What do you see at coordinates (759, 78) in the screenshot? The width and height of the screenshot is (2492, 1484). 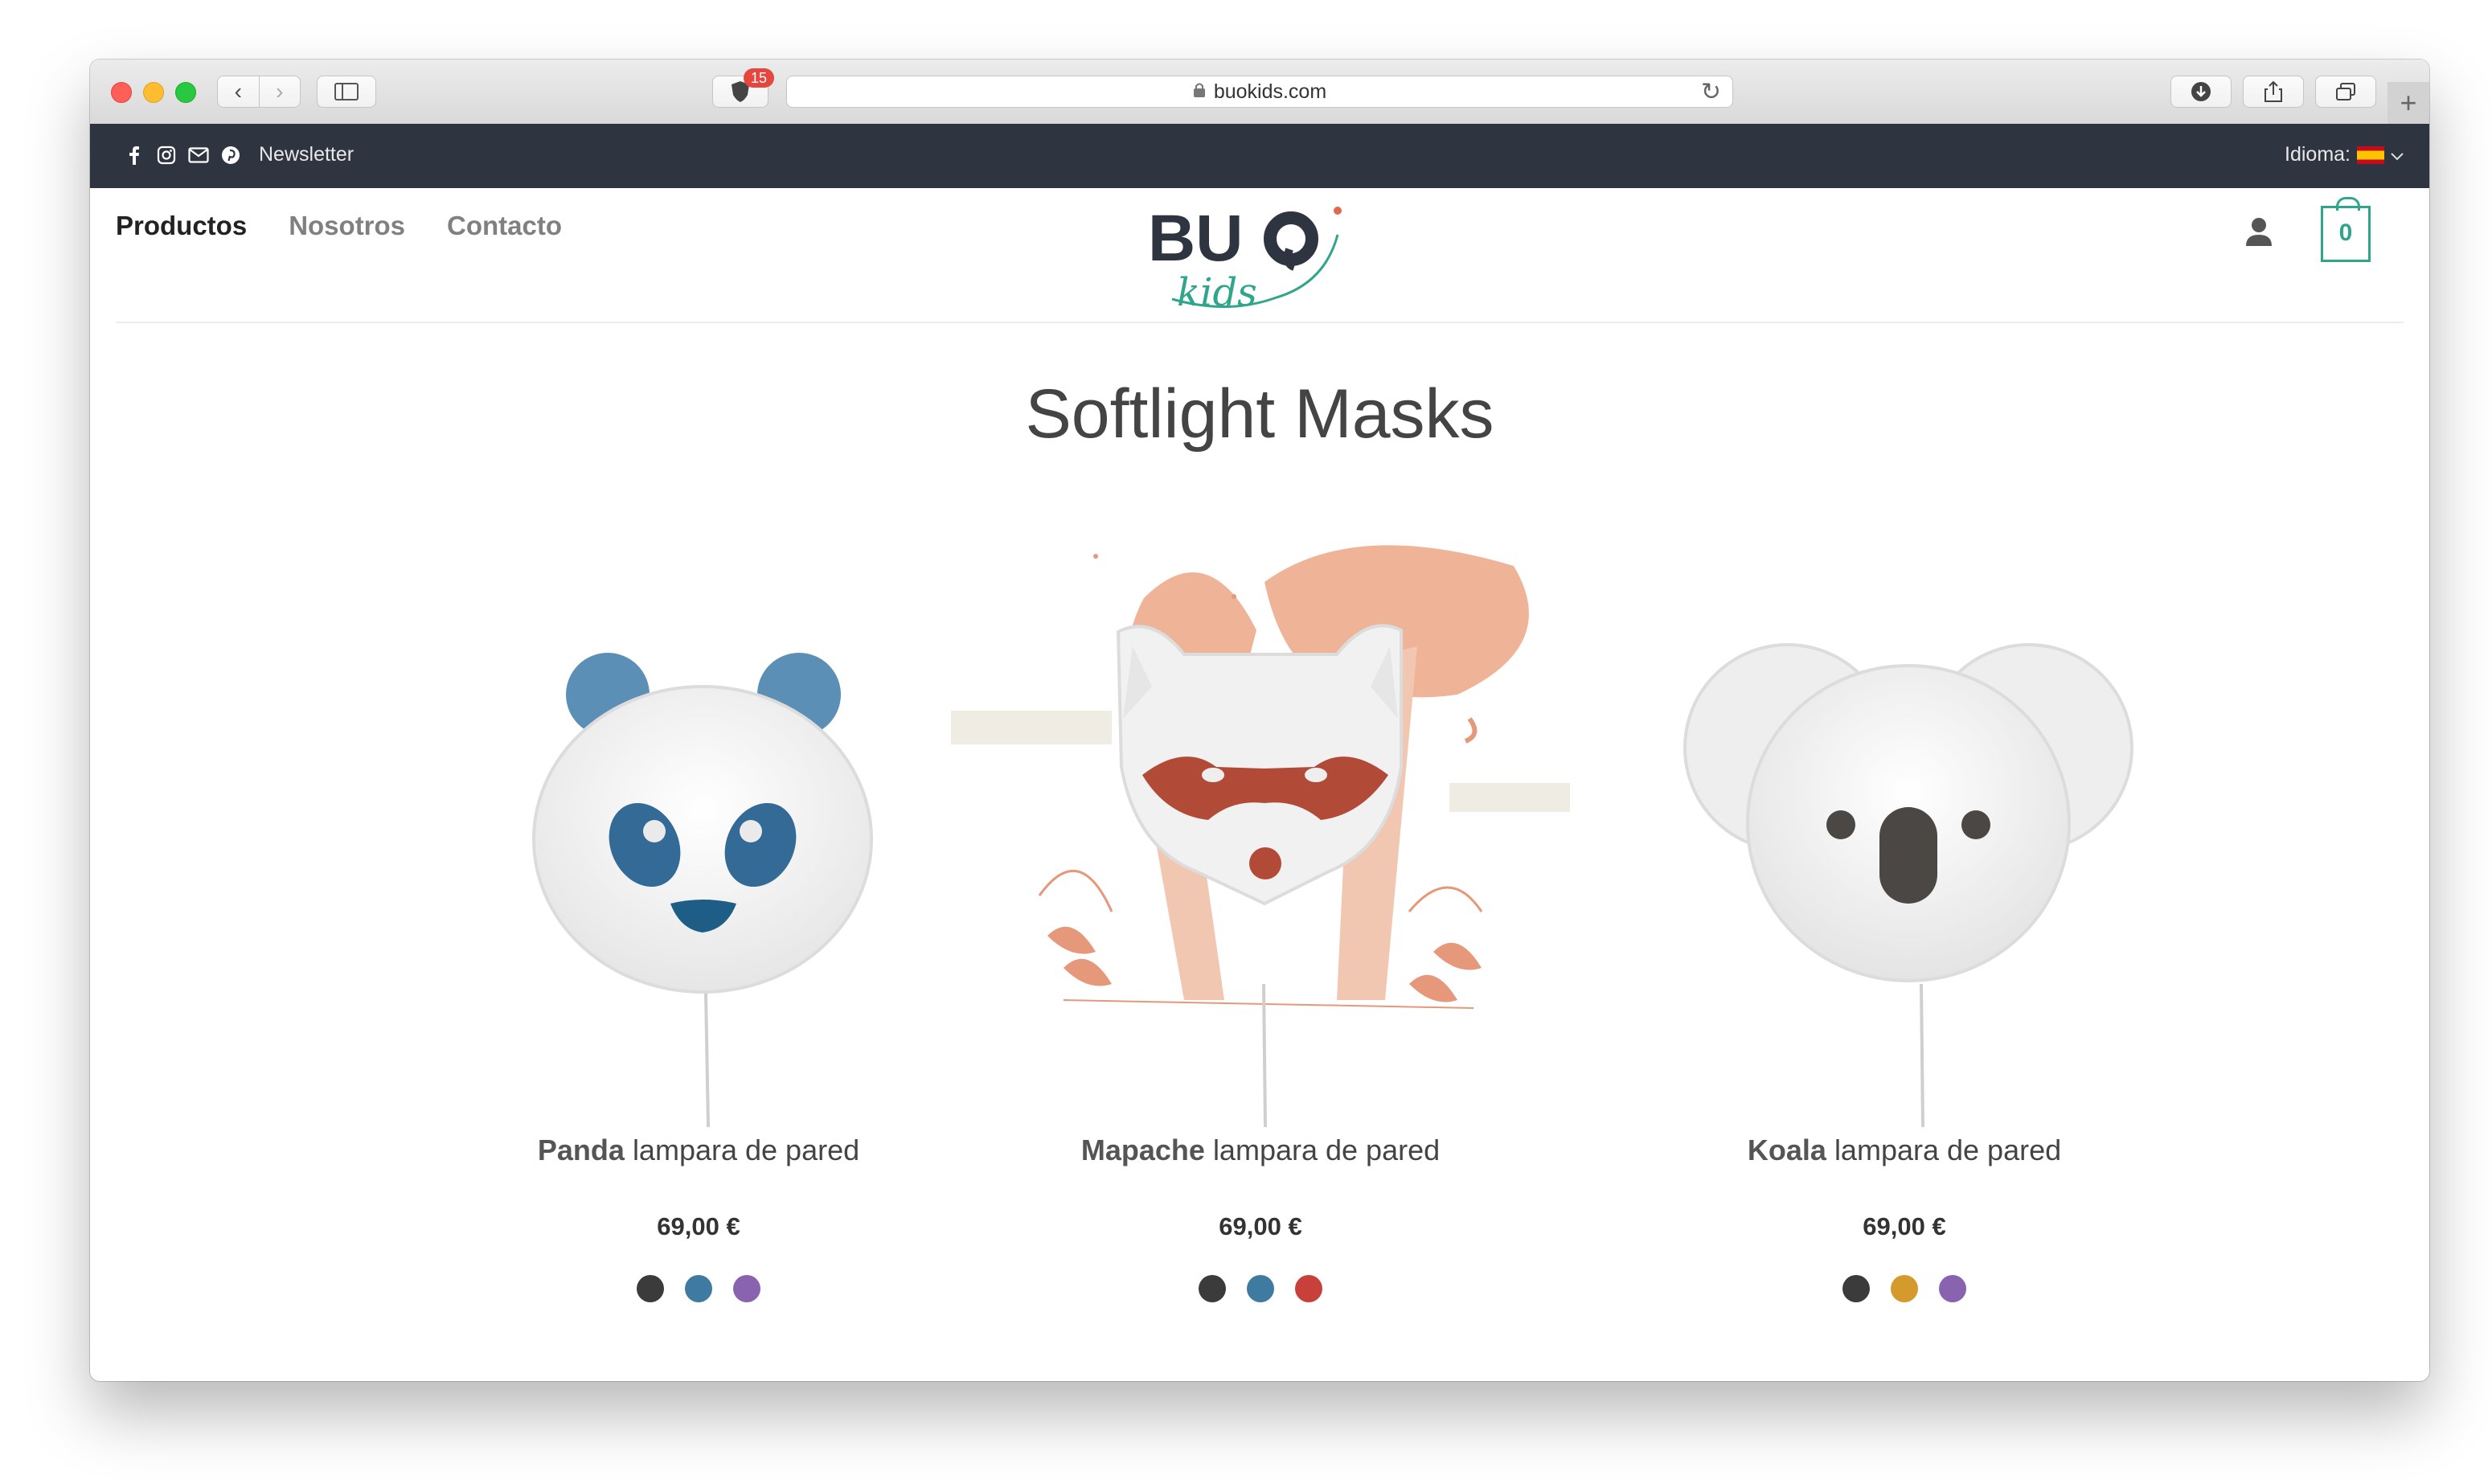 I see `extension-badge: 15` at bounding box center [759, 78].